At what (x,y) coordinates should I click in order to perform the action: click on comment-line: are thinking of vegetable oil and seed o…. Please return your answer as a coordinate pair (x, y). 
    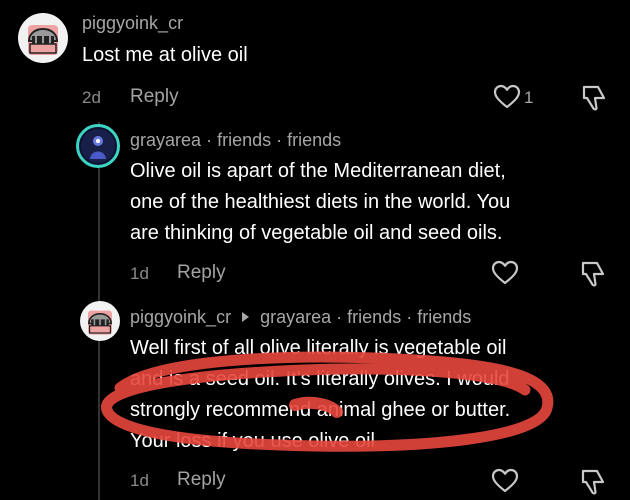
    Looking at the image, I should click on (316, 233).